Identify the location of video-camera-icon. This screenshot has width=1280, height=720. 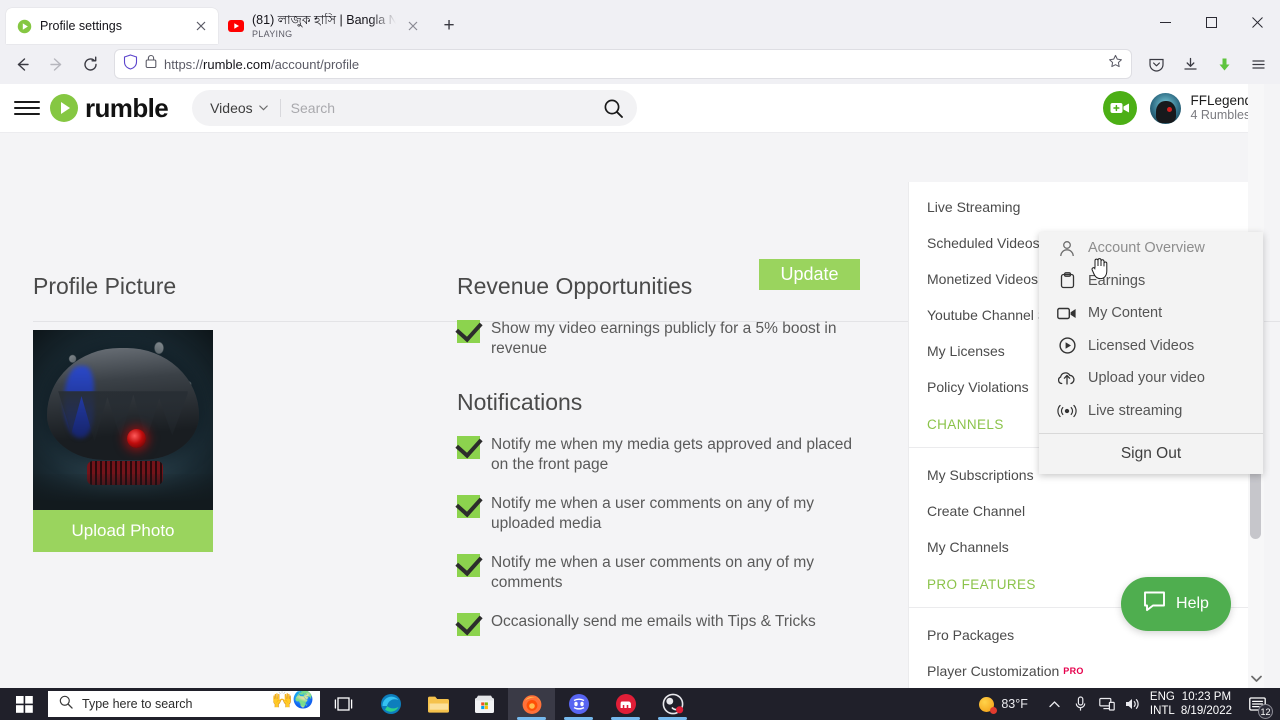
(1067, 313).